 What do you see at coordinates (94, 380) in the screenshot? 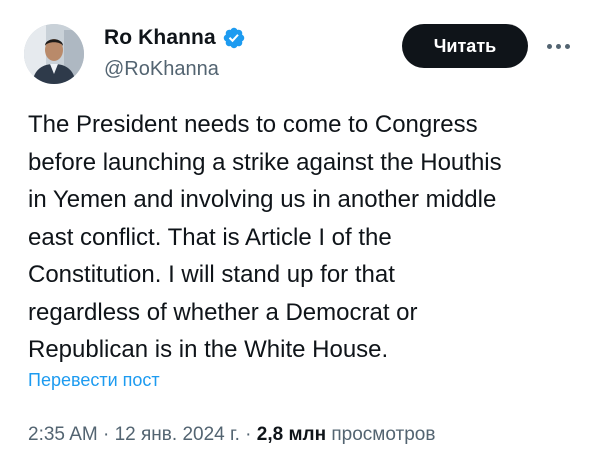
I see `translate-post-link: Перевести пост` at bounding box center [94, 380].